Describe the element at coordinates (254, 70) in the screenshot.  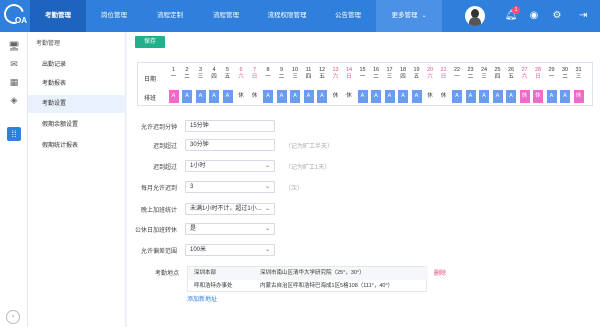
I see `day-number: 7` at that location.